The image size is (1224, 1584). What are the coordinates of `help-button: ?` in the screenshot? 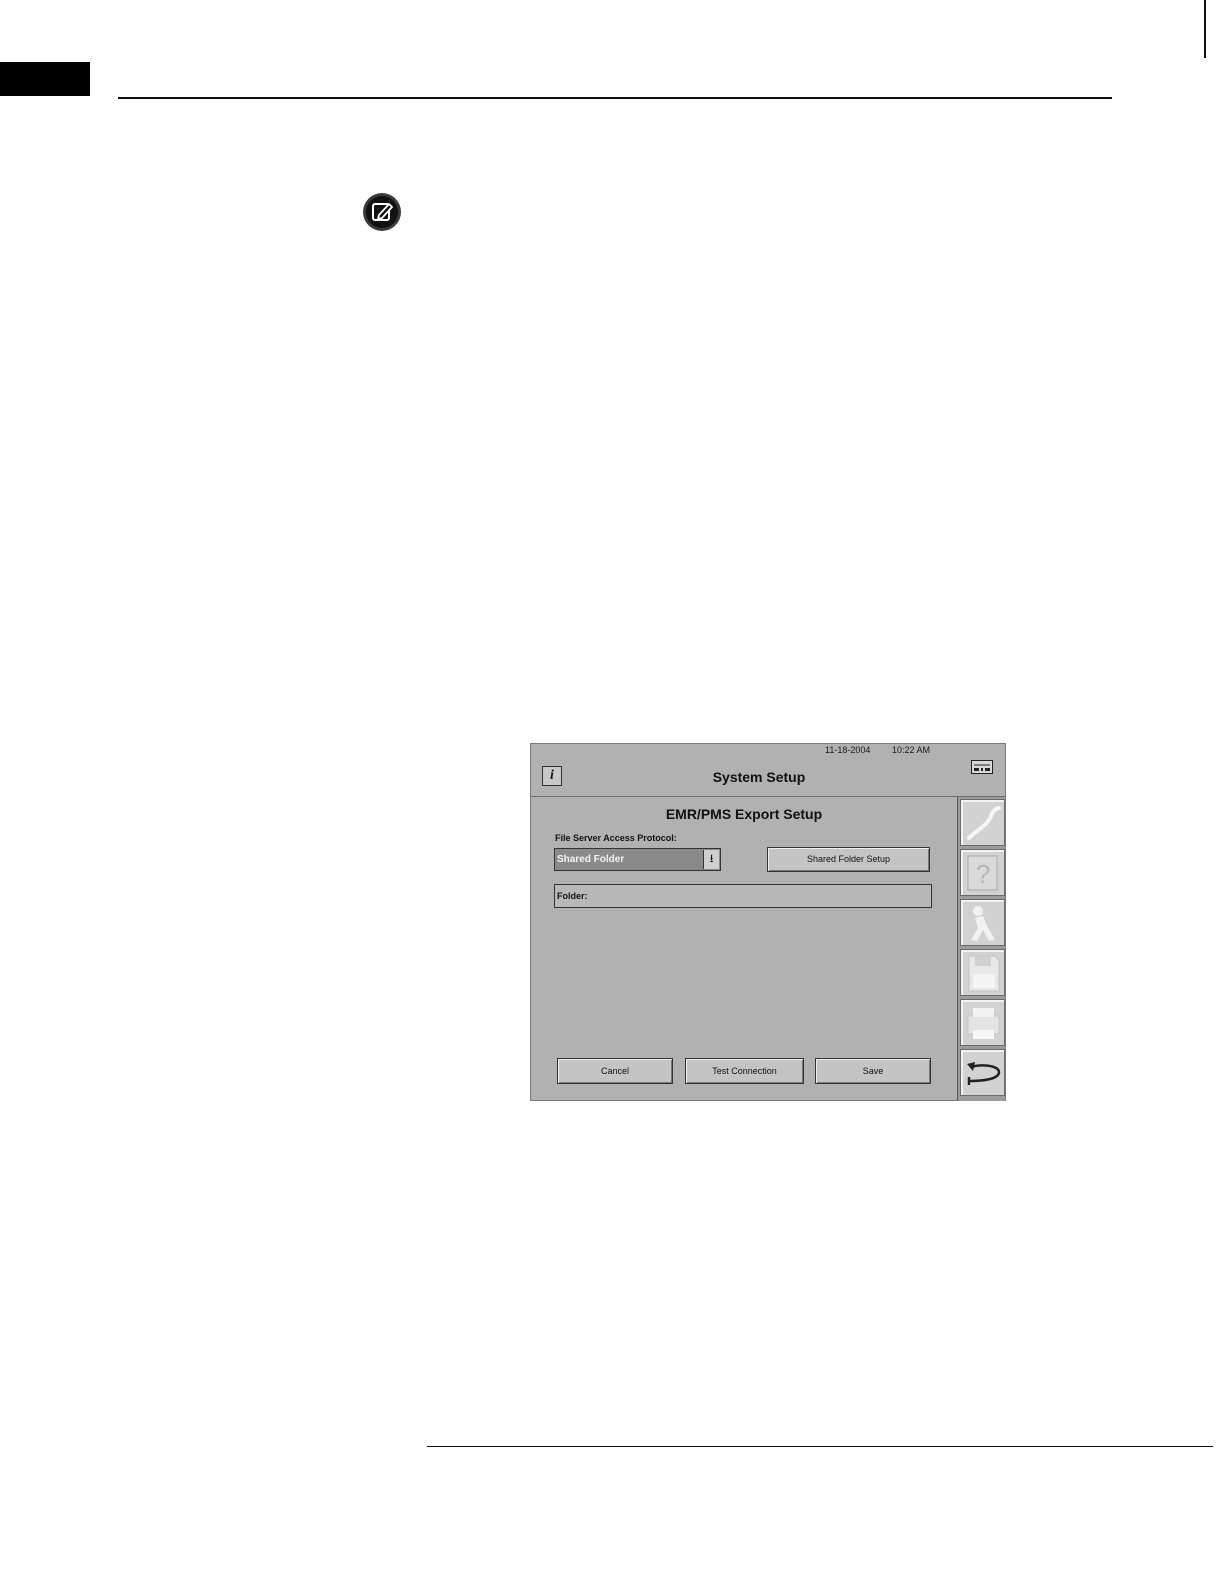 It's located at (982, 872).